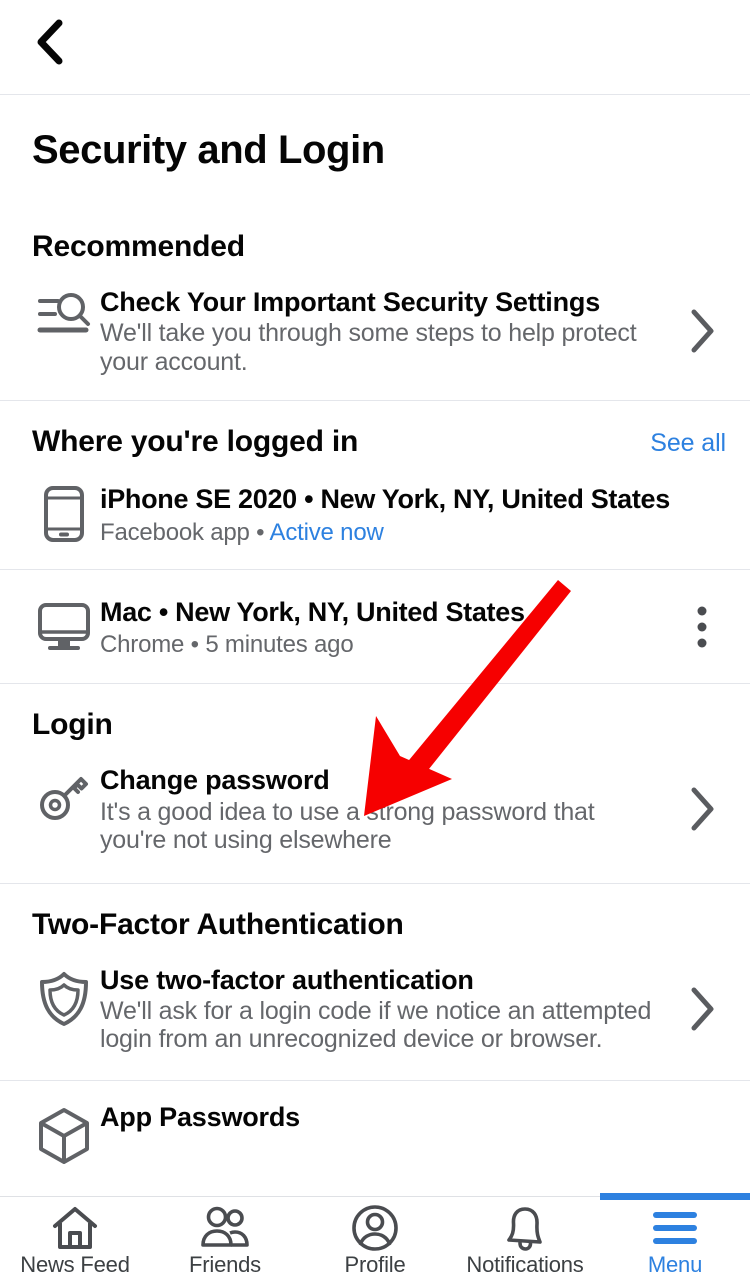 This screenshot has width=750, height=1284. I want to click on tab-friends: Friends, so click(225, 1240).